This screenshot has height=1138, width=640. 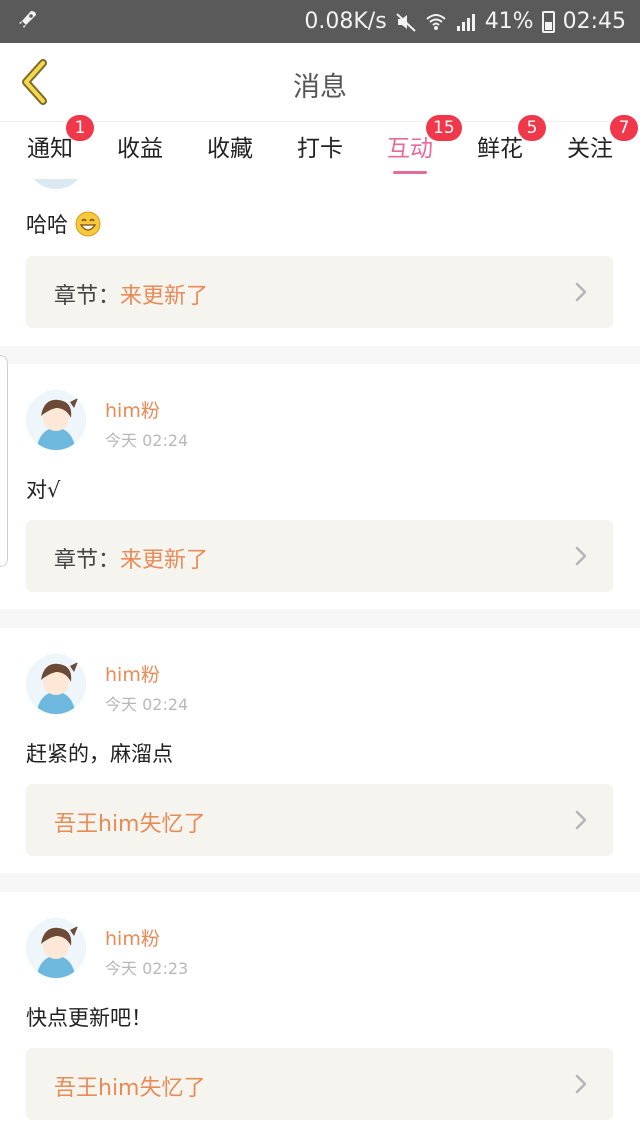 I want to click on rocket-icon, so click(x=27, y=19).